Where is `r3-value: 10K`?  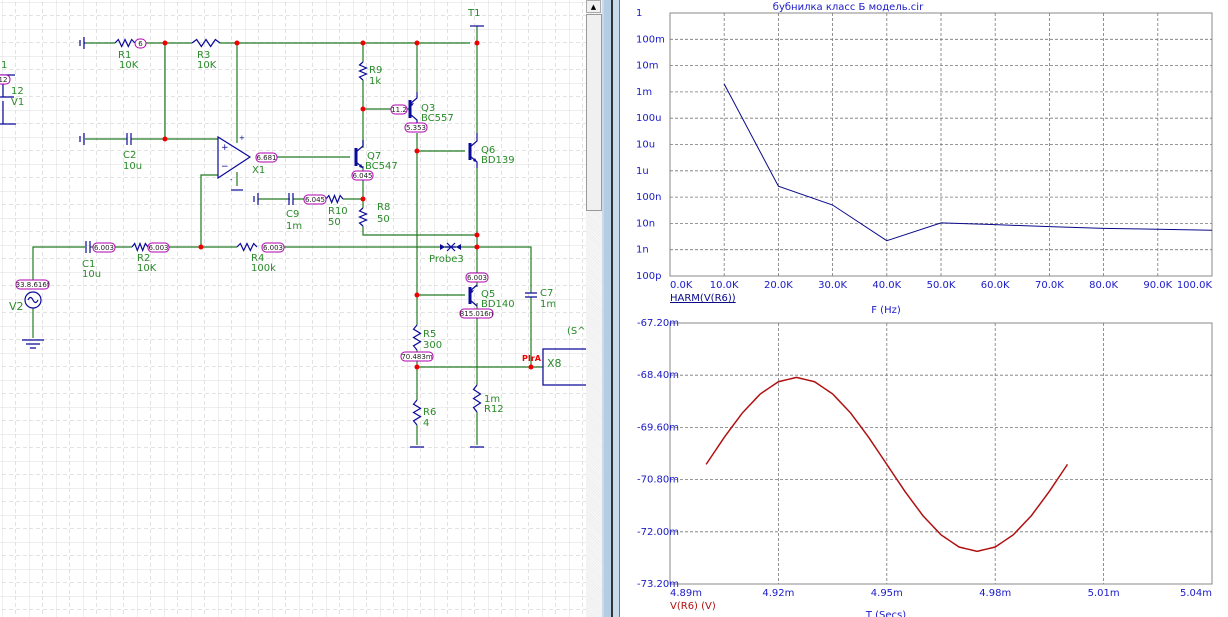
r3-value: 10K is located at coordinates (207, 65).